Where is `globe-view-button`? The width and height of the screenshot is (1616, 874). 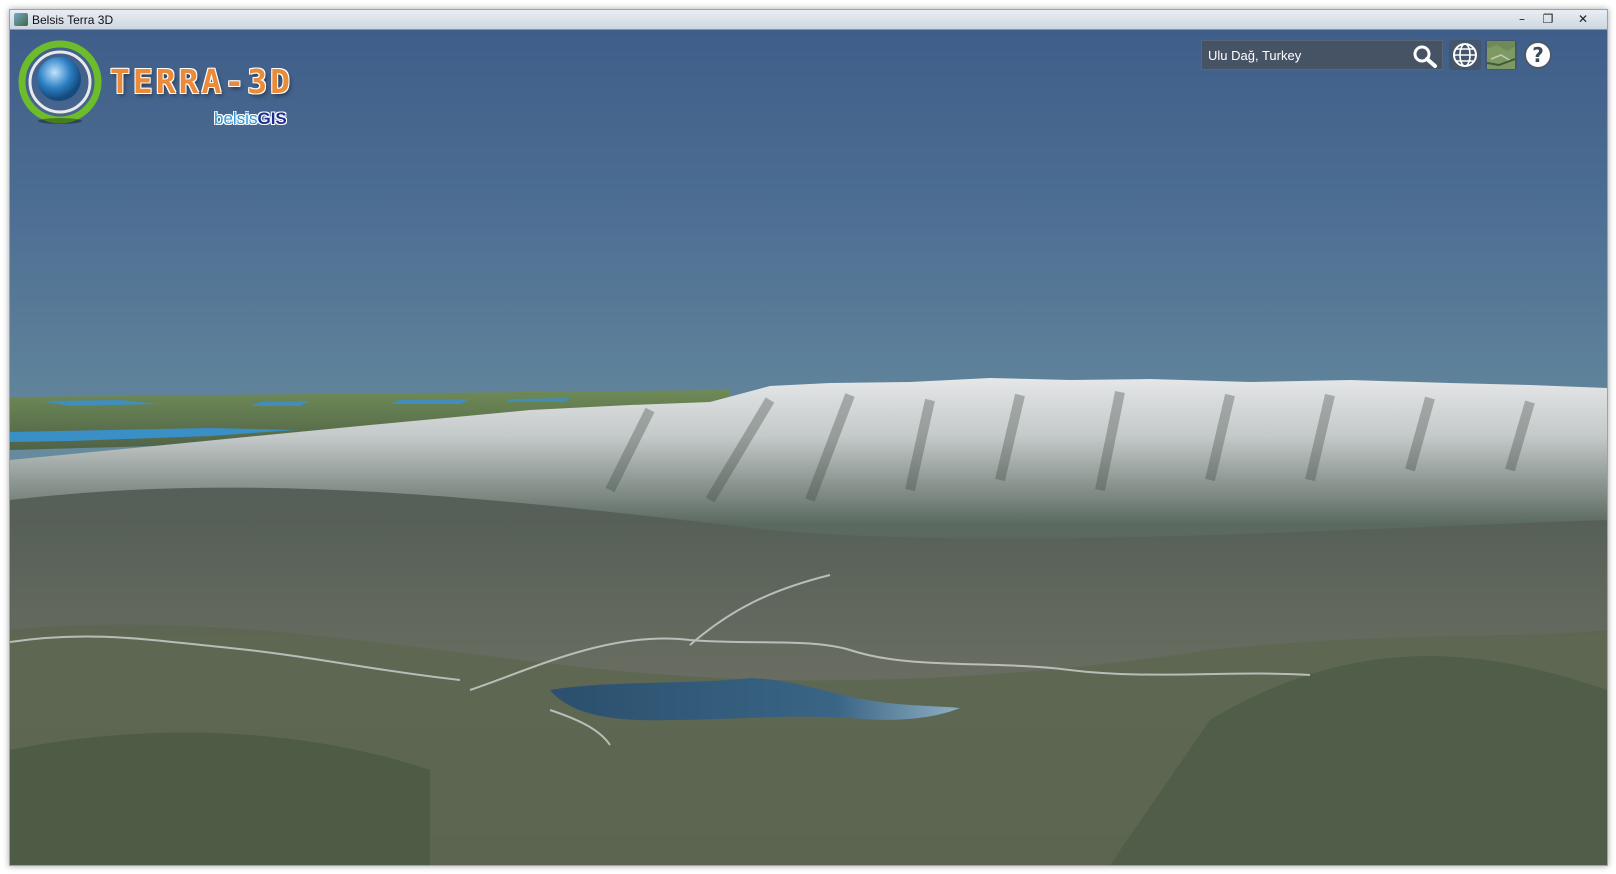 globe-view-button is located at coordinates (1465, 55).